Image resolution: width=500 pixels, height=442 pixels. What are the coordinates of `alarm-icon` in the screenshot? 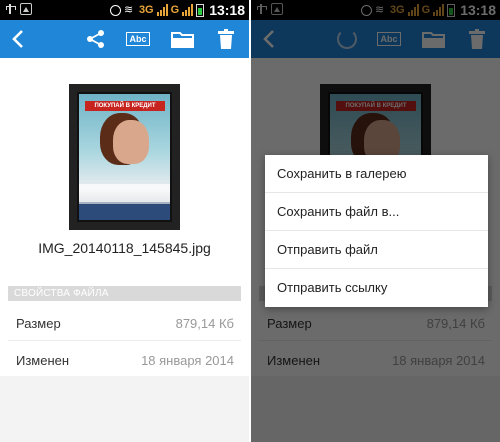 It's located at (115, 10).